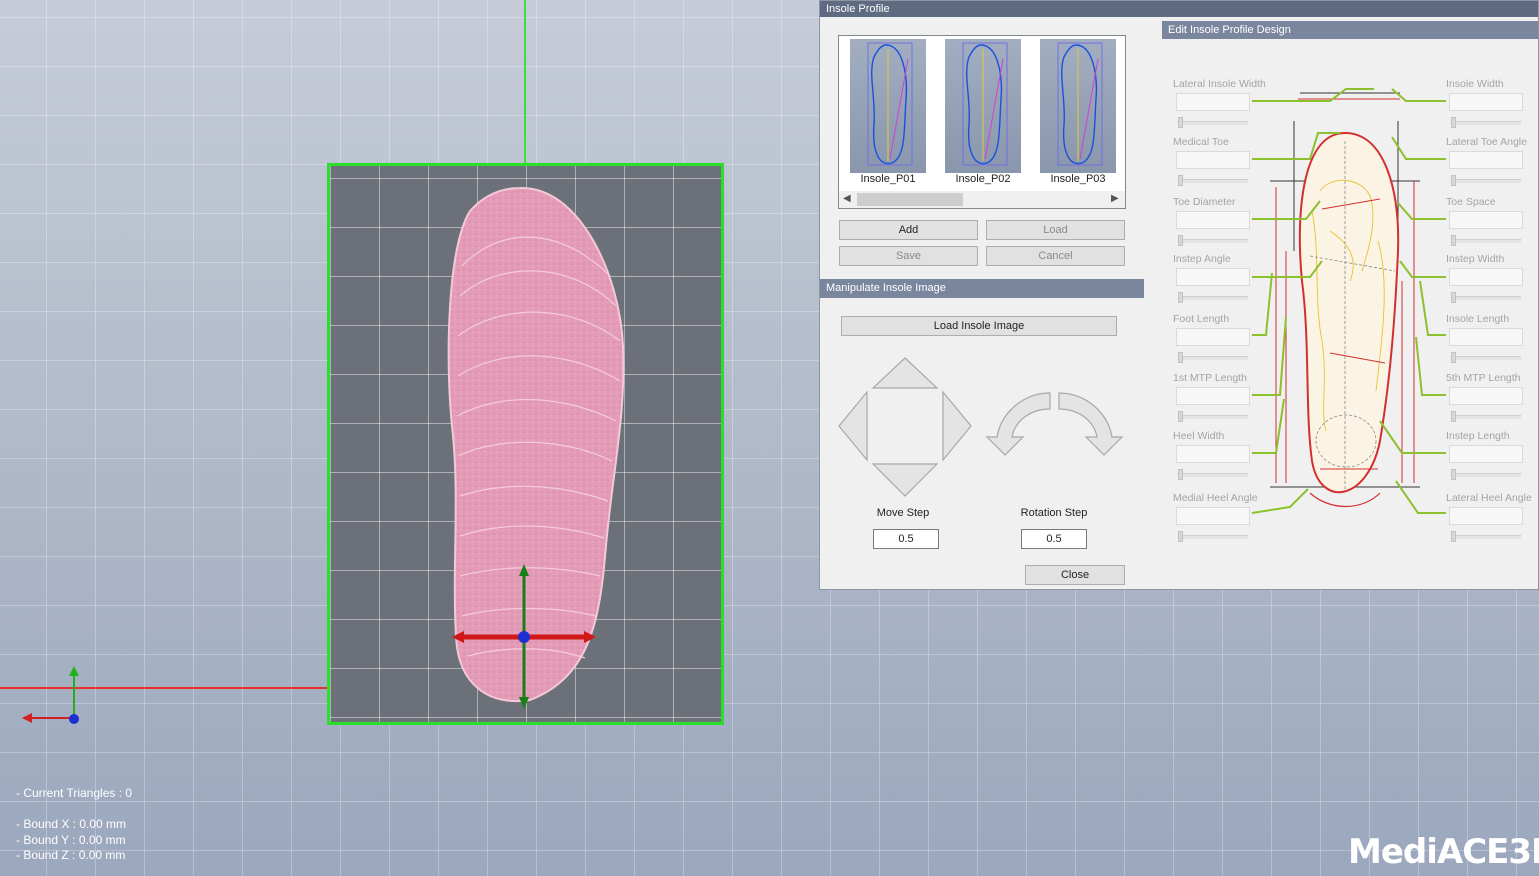 Image resolution: width=1539 pixels, height=876 pixels. I want to click on profile-thumb-p03, so click(1078, 106).